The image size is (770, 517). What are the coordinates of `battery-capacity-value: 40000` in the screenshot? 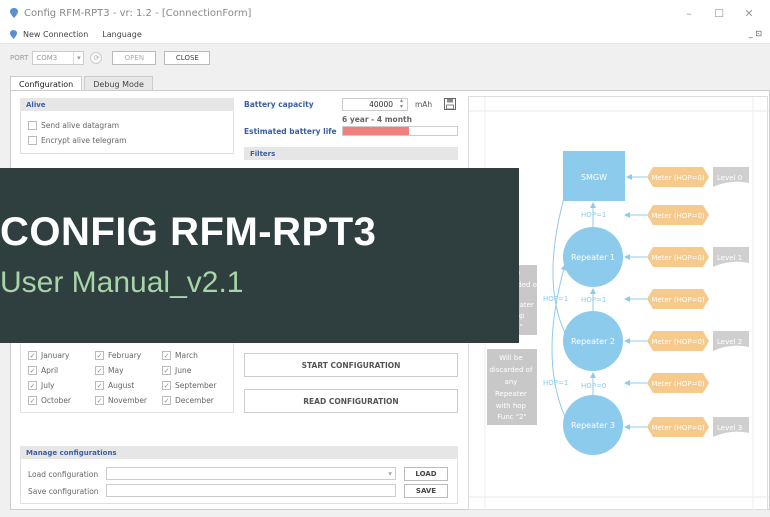 It's located at (381, 104).